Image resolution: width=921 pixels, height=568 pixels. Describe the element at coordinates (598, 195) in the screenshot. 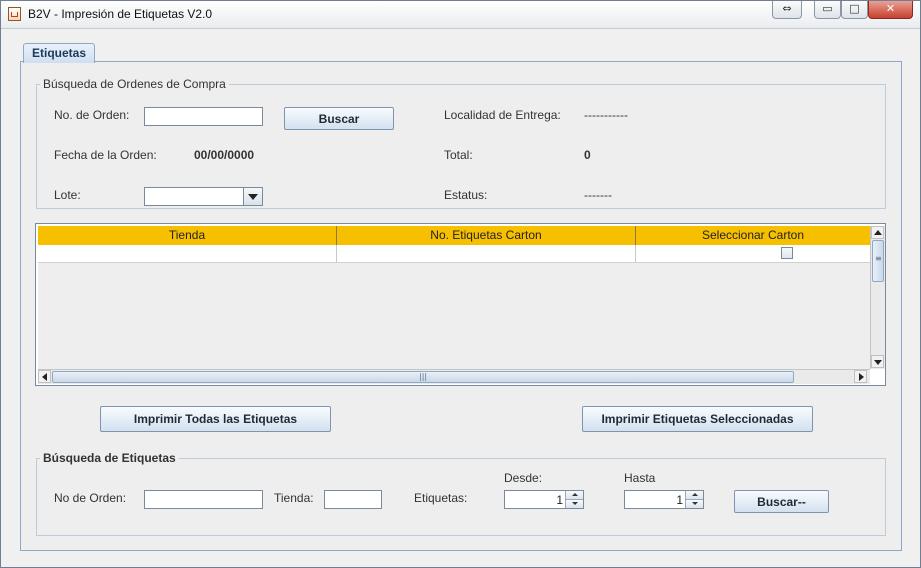

I see `status-value: -------` at that location.